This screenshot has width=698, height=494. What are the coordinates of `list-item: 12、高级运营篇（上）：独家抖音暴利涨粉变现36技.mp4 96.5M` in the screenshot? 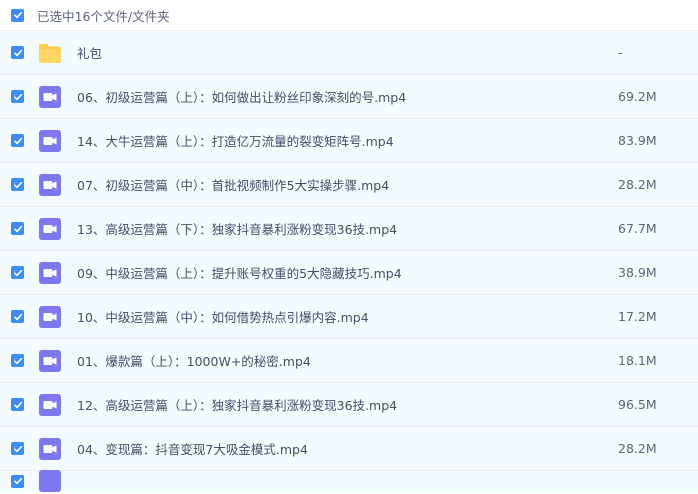 It's located at (349, 405).